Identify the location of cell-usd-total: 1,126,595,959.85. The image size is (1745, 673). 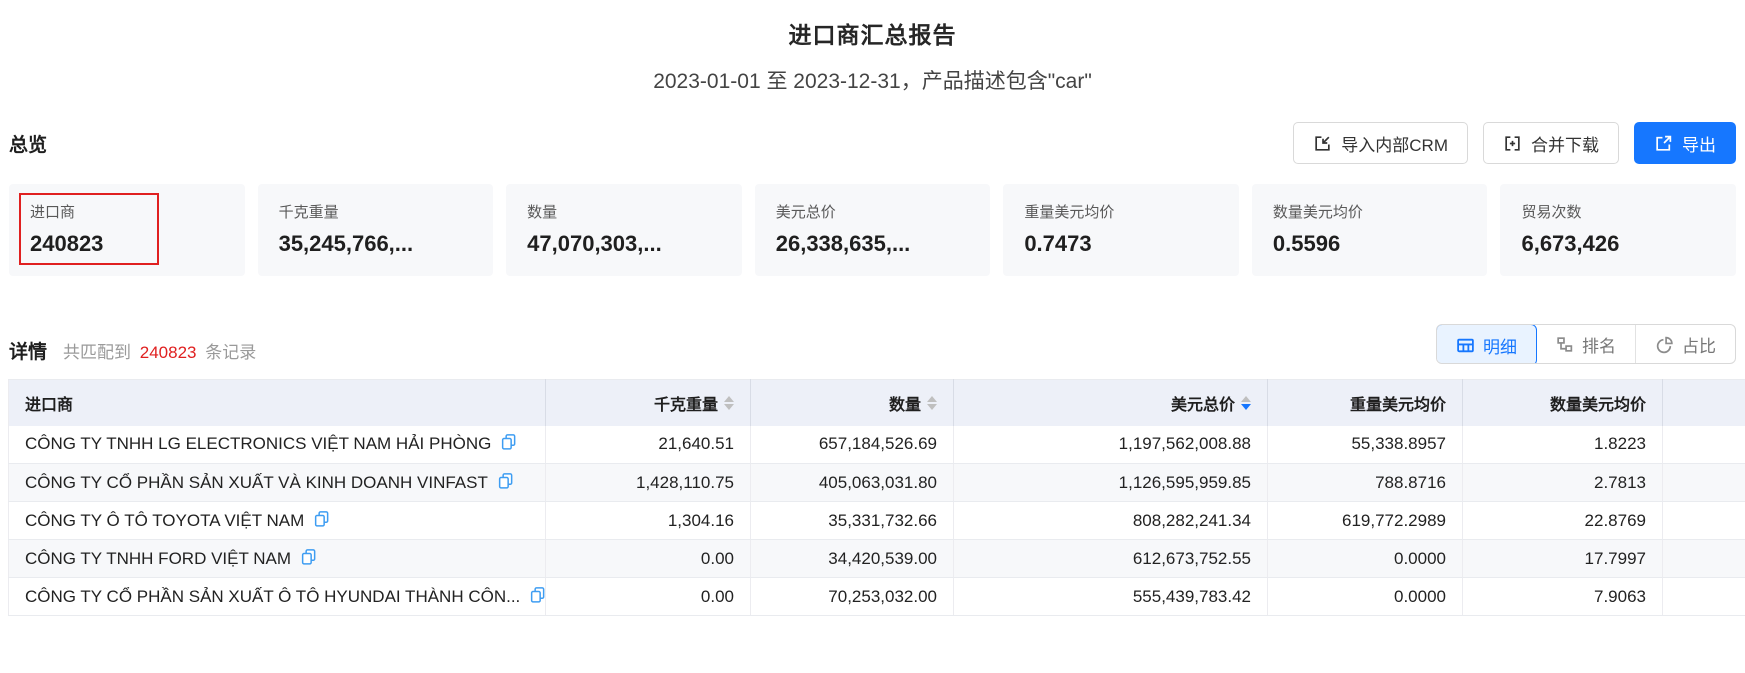
(1110, 482).